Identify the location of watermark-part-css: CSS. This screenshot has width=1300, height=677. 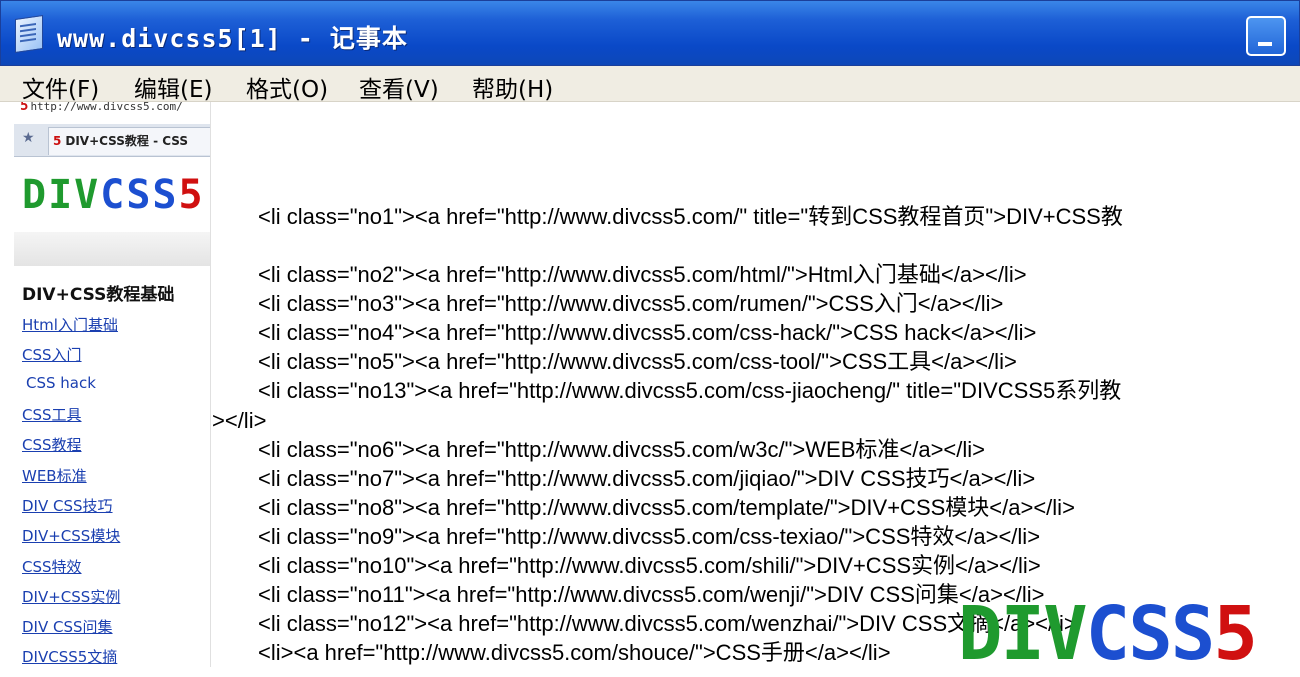
(1150, 634).